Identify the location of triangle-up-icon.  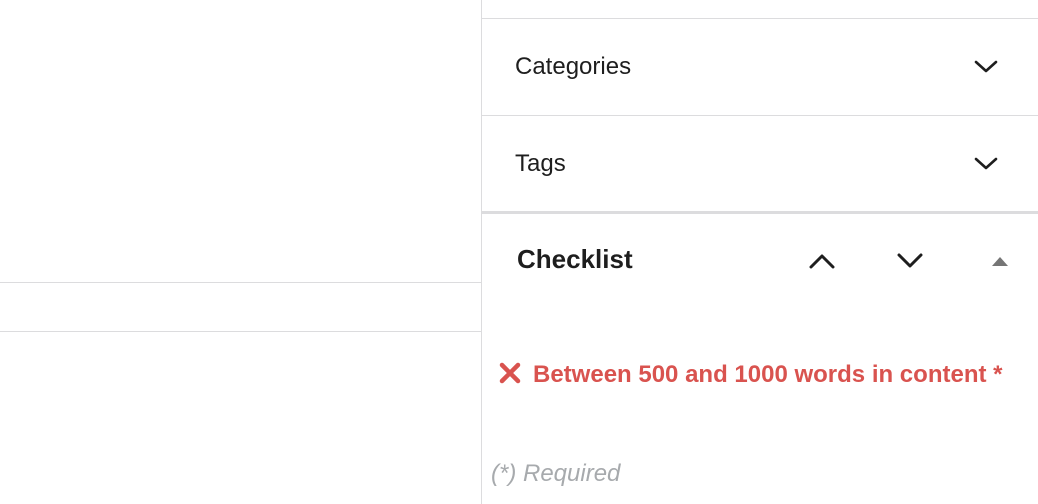
(1000, 261).